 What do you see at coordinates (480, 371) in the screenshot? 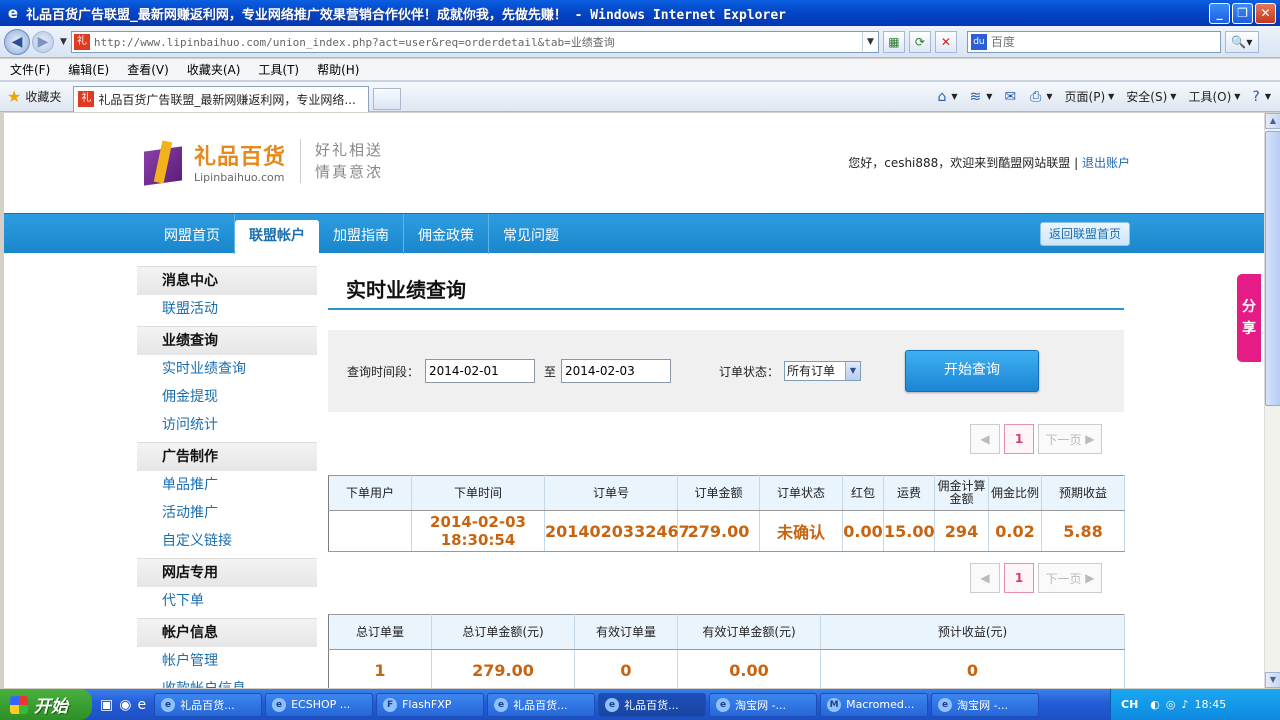
I see `start-date-input` at bounding box center [480, 371].